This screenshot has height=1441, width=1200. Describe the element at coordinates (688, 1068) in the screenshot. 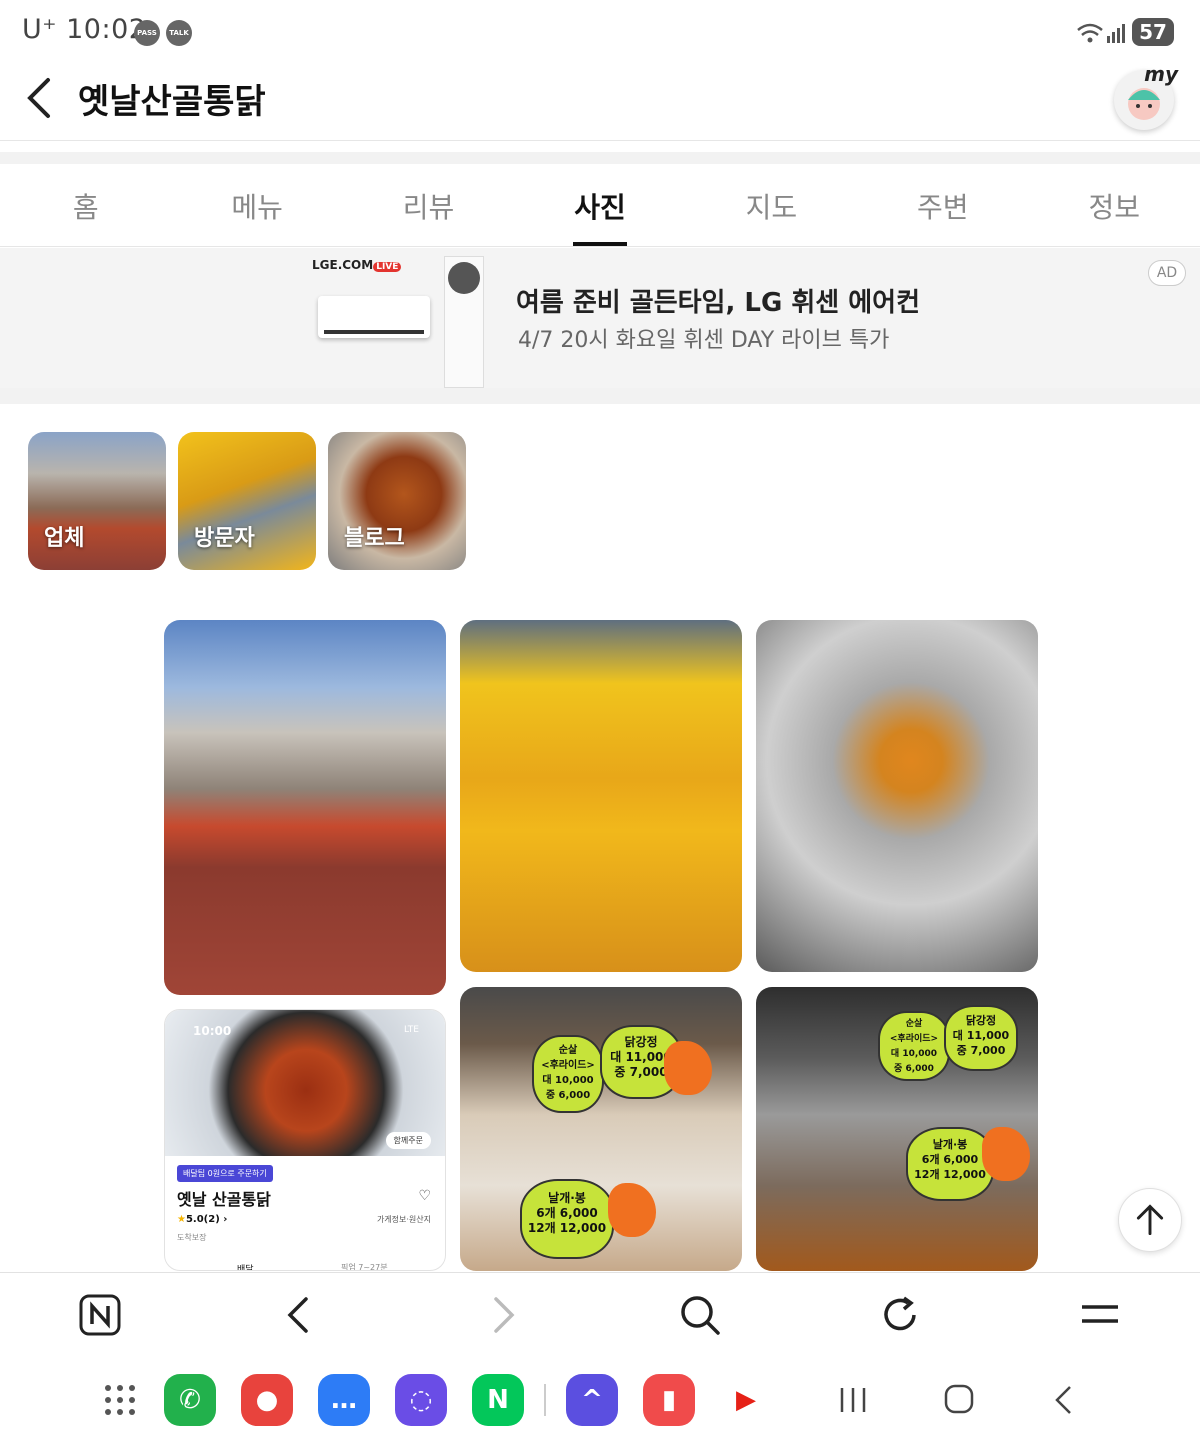

I see `thumbs-up-icon` at that location.